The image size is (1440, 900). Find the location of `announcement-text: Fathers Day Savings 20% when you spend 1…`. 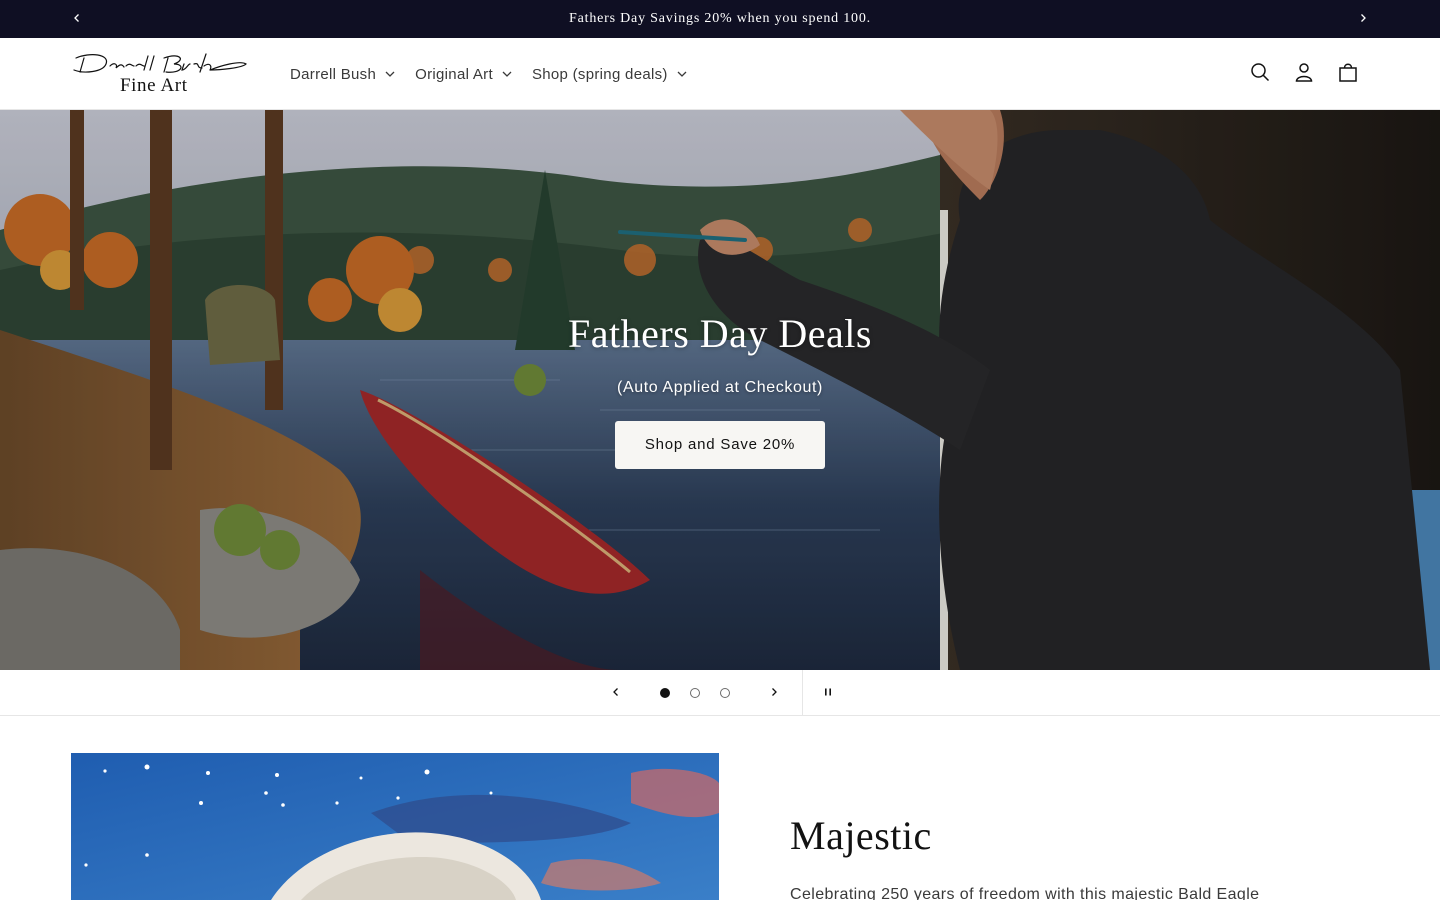

announcement-text: Fathers Day Savings 20% when you spend 1… is located at coordinates (720, 18).